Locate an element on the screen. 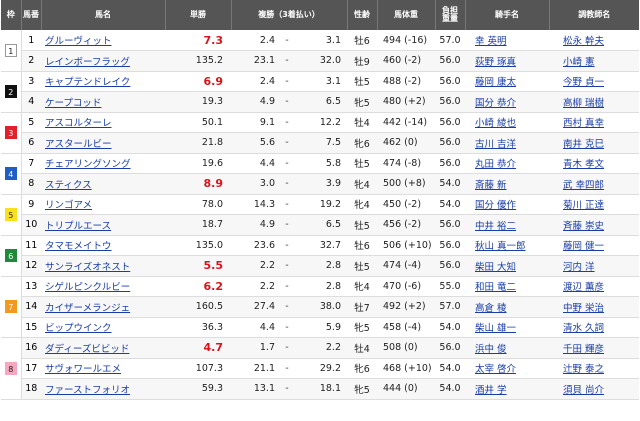 Image resolution: width=640 pixels, height=421 pixels. trainer-name: 松永 幹夫 is located at coordinates (594, 40).